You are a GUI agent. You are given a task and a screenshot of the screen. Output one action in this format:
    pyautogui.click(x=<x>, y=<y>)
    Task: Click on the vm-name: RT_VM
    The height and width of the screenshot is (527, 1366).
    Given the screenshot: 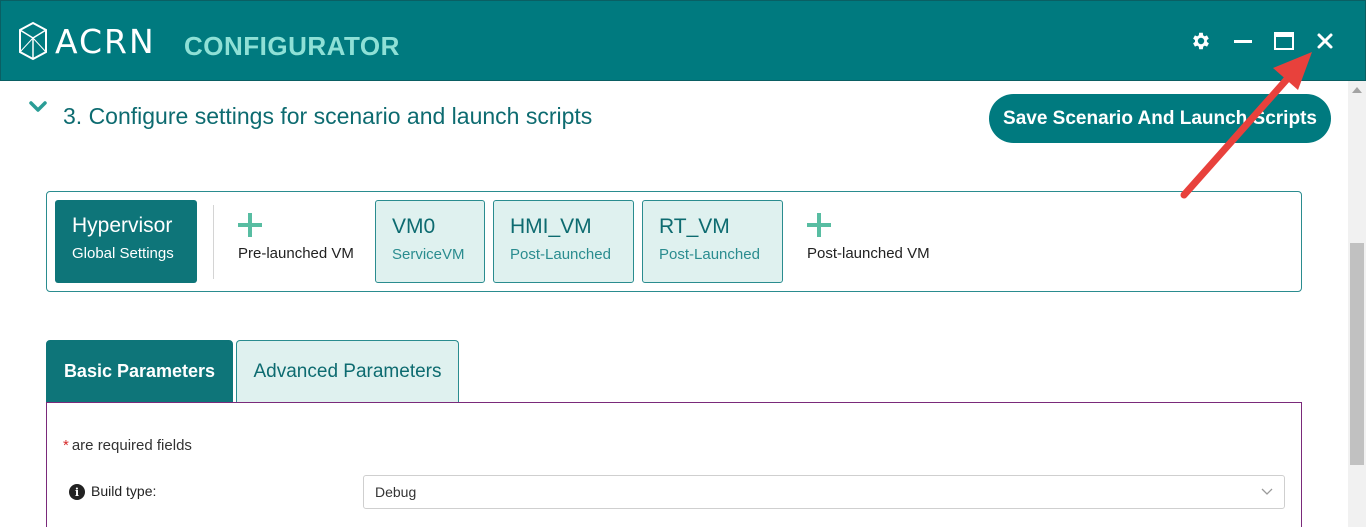 What is the action you would take?
    pyautogui.click(x=694, y=226)
    